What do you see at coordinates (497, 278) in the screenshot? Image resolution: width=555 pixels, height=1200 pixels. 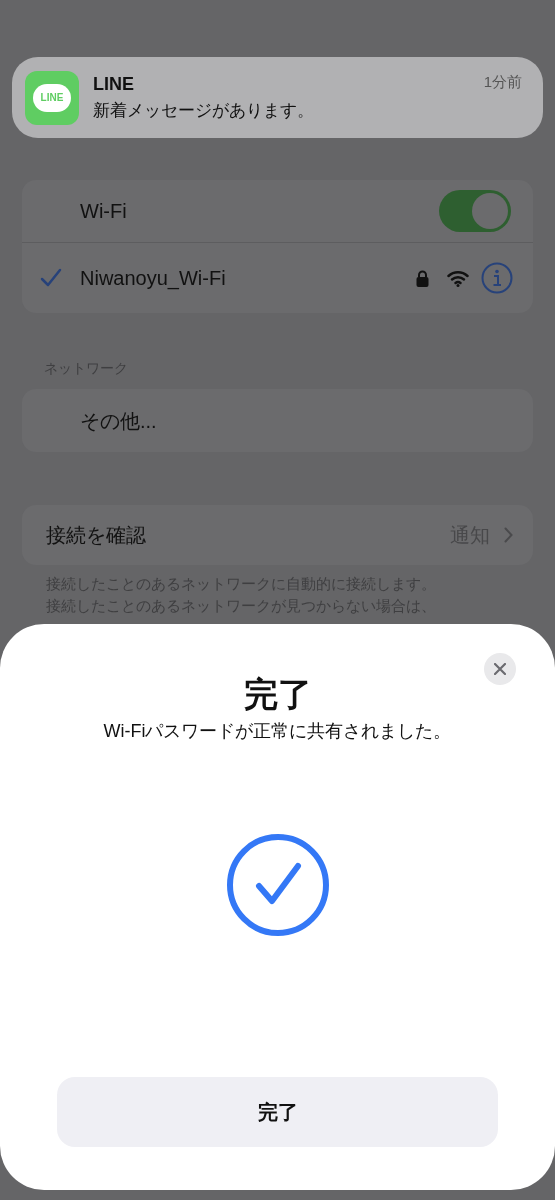 I see `info-icon` at bounding box center [497, 278].